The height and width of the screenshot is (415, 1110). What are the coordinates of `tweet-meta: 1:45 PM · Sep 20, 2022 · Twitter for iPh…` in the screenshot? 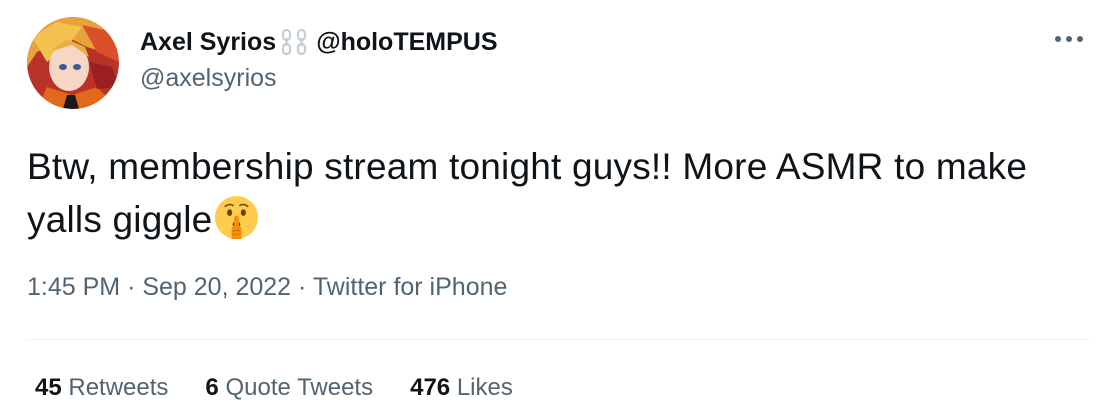 It's located at (267, 287).